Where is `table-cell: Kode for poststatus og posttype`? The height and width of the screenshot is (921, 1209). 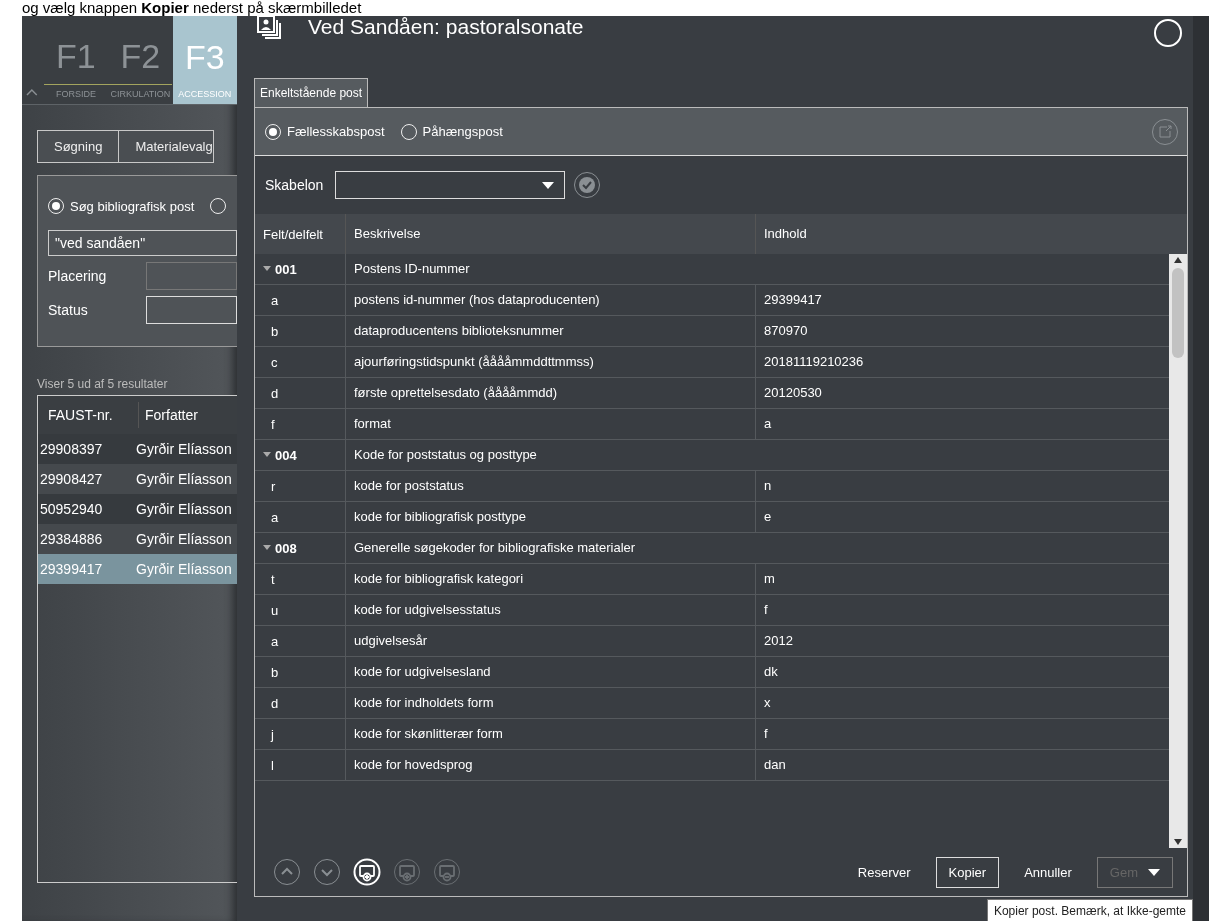 table-cell: Kode for poststatus og posttype is located at coordinates (550, 455).